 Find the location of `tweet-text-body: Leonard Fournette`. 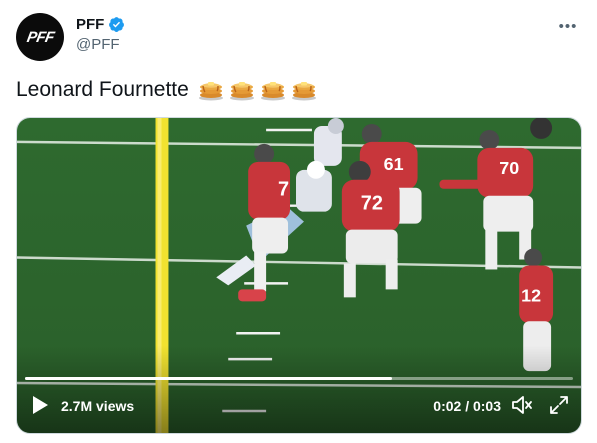

tweet-text-body: Leonard Fournette is located at coordinates (102, 89).